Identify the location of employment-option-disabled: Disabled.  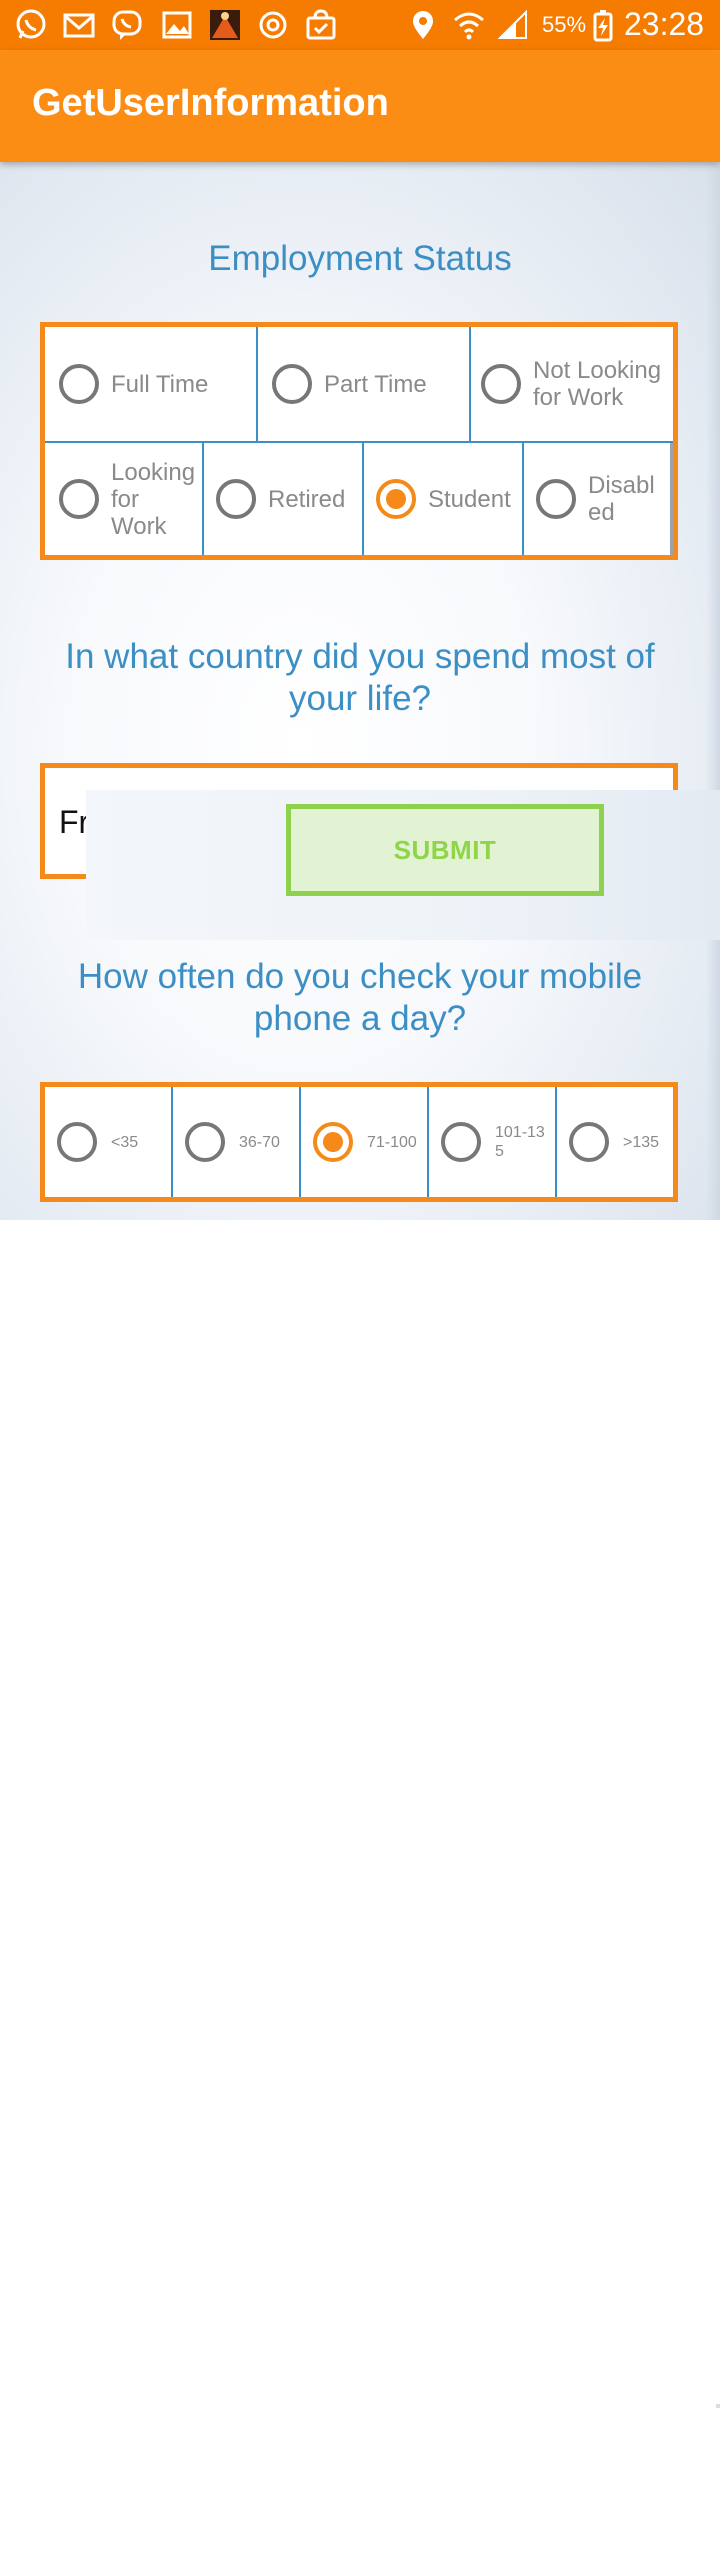
(598, 499).